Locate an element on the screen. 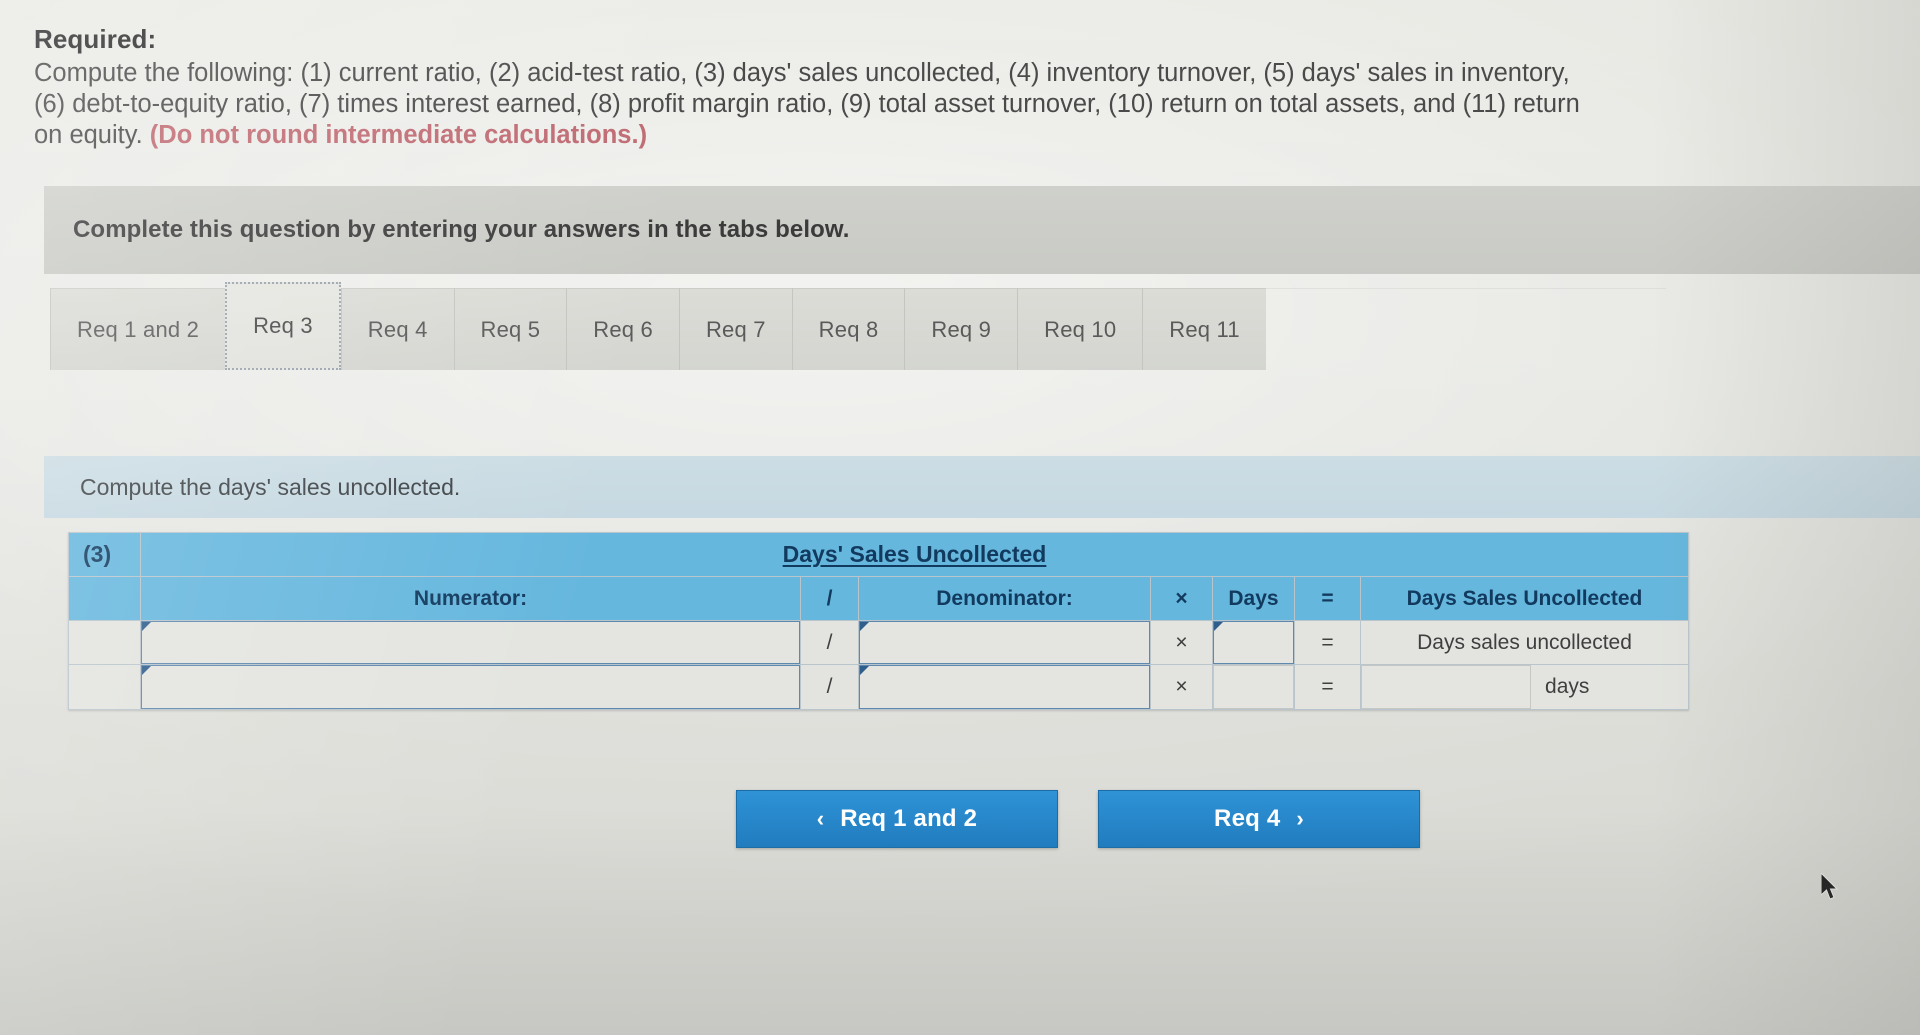  row2-result-value-cell is located at coordinates (1446, 687).